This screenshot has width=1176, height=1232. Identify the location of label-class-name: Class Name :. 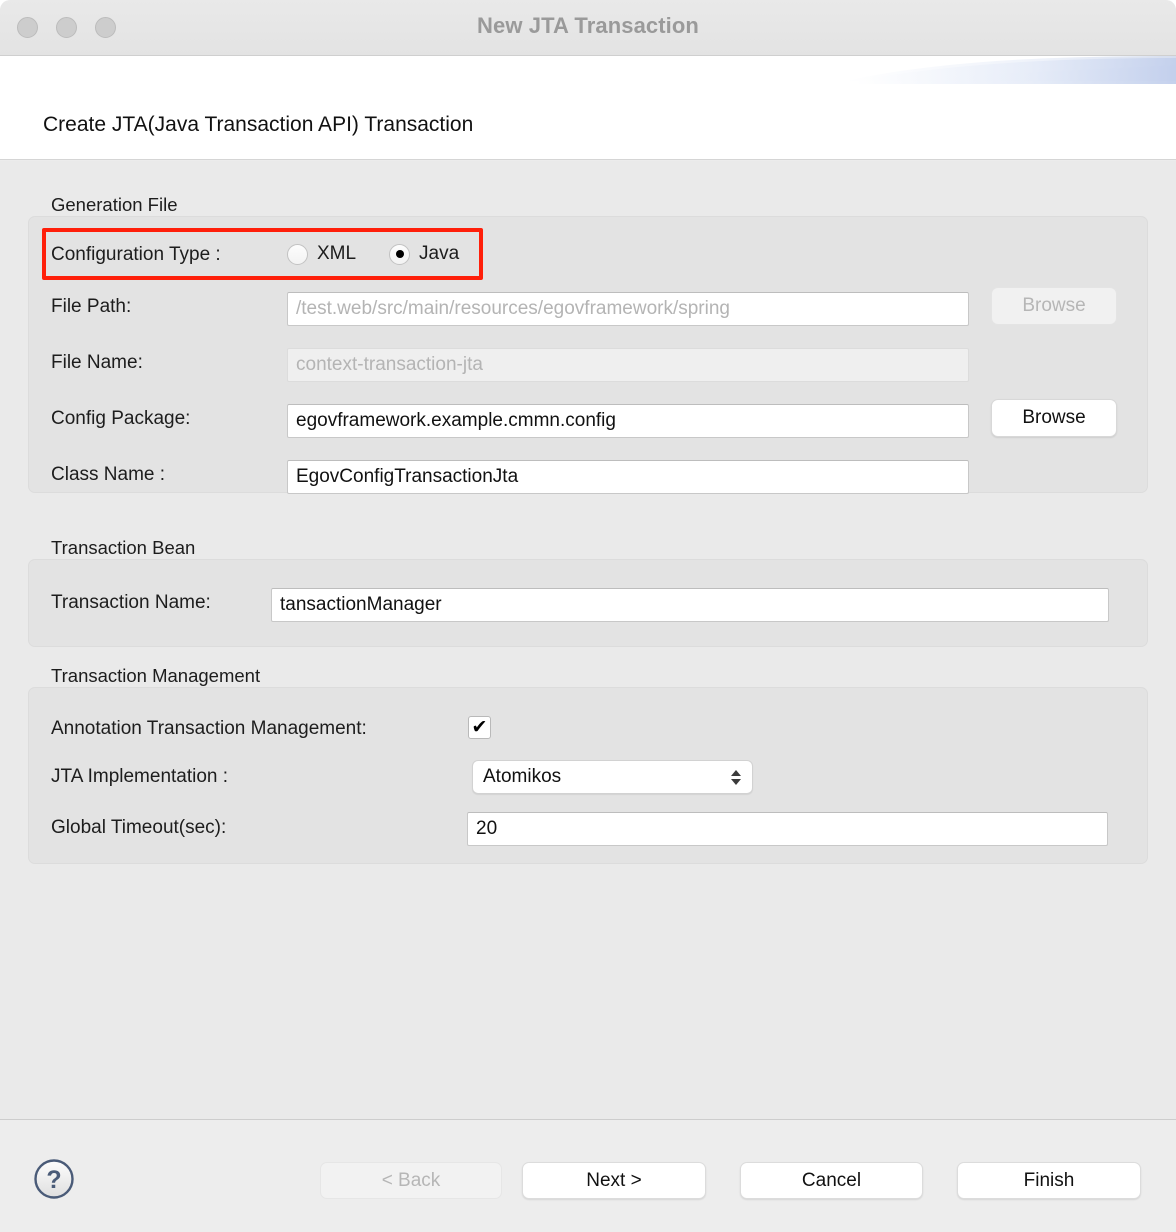
(108, 474).